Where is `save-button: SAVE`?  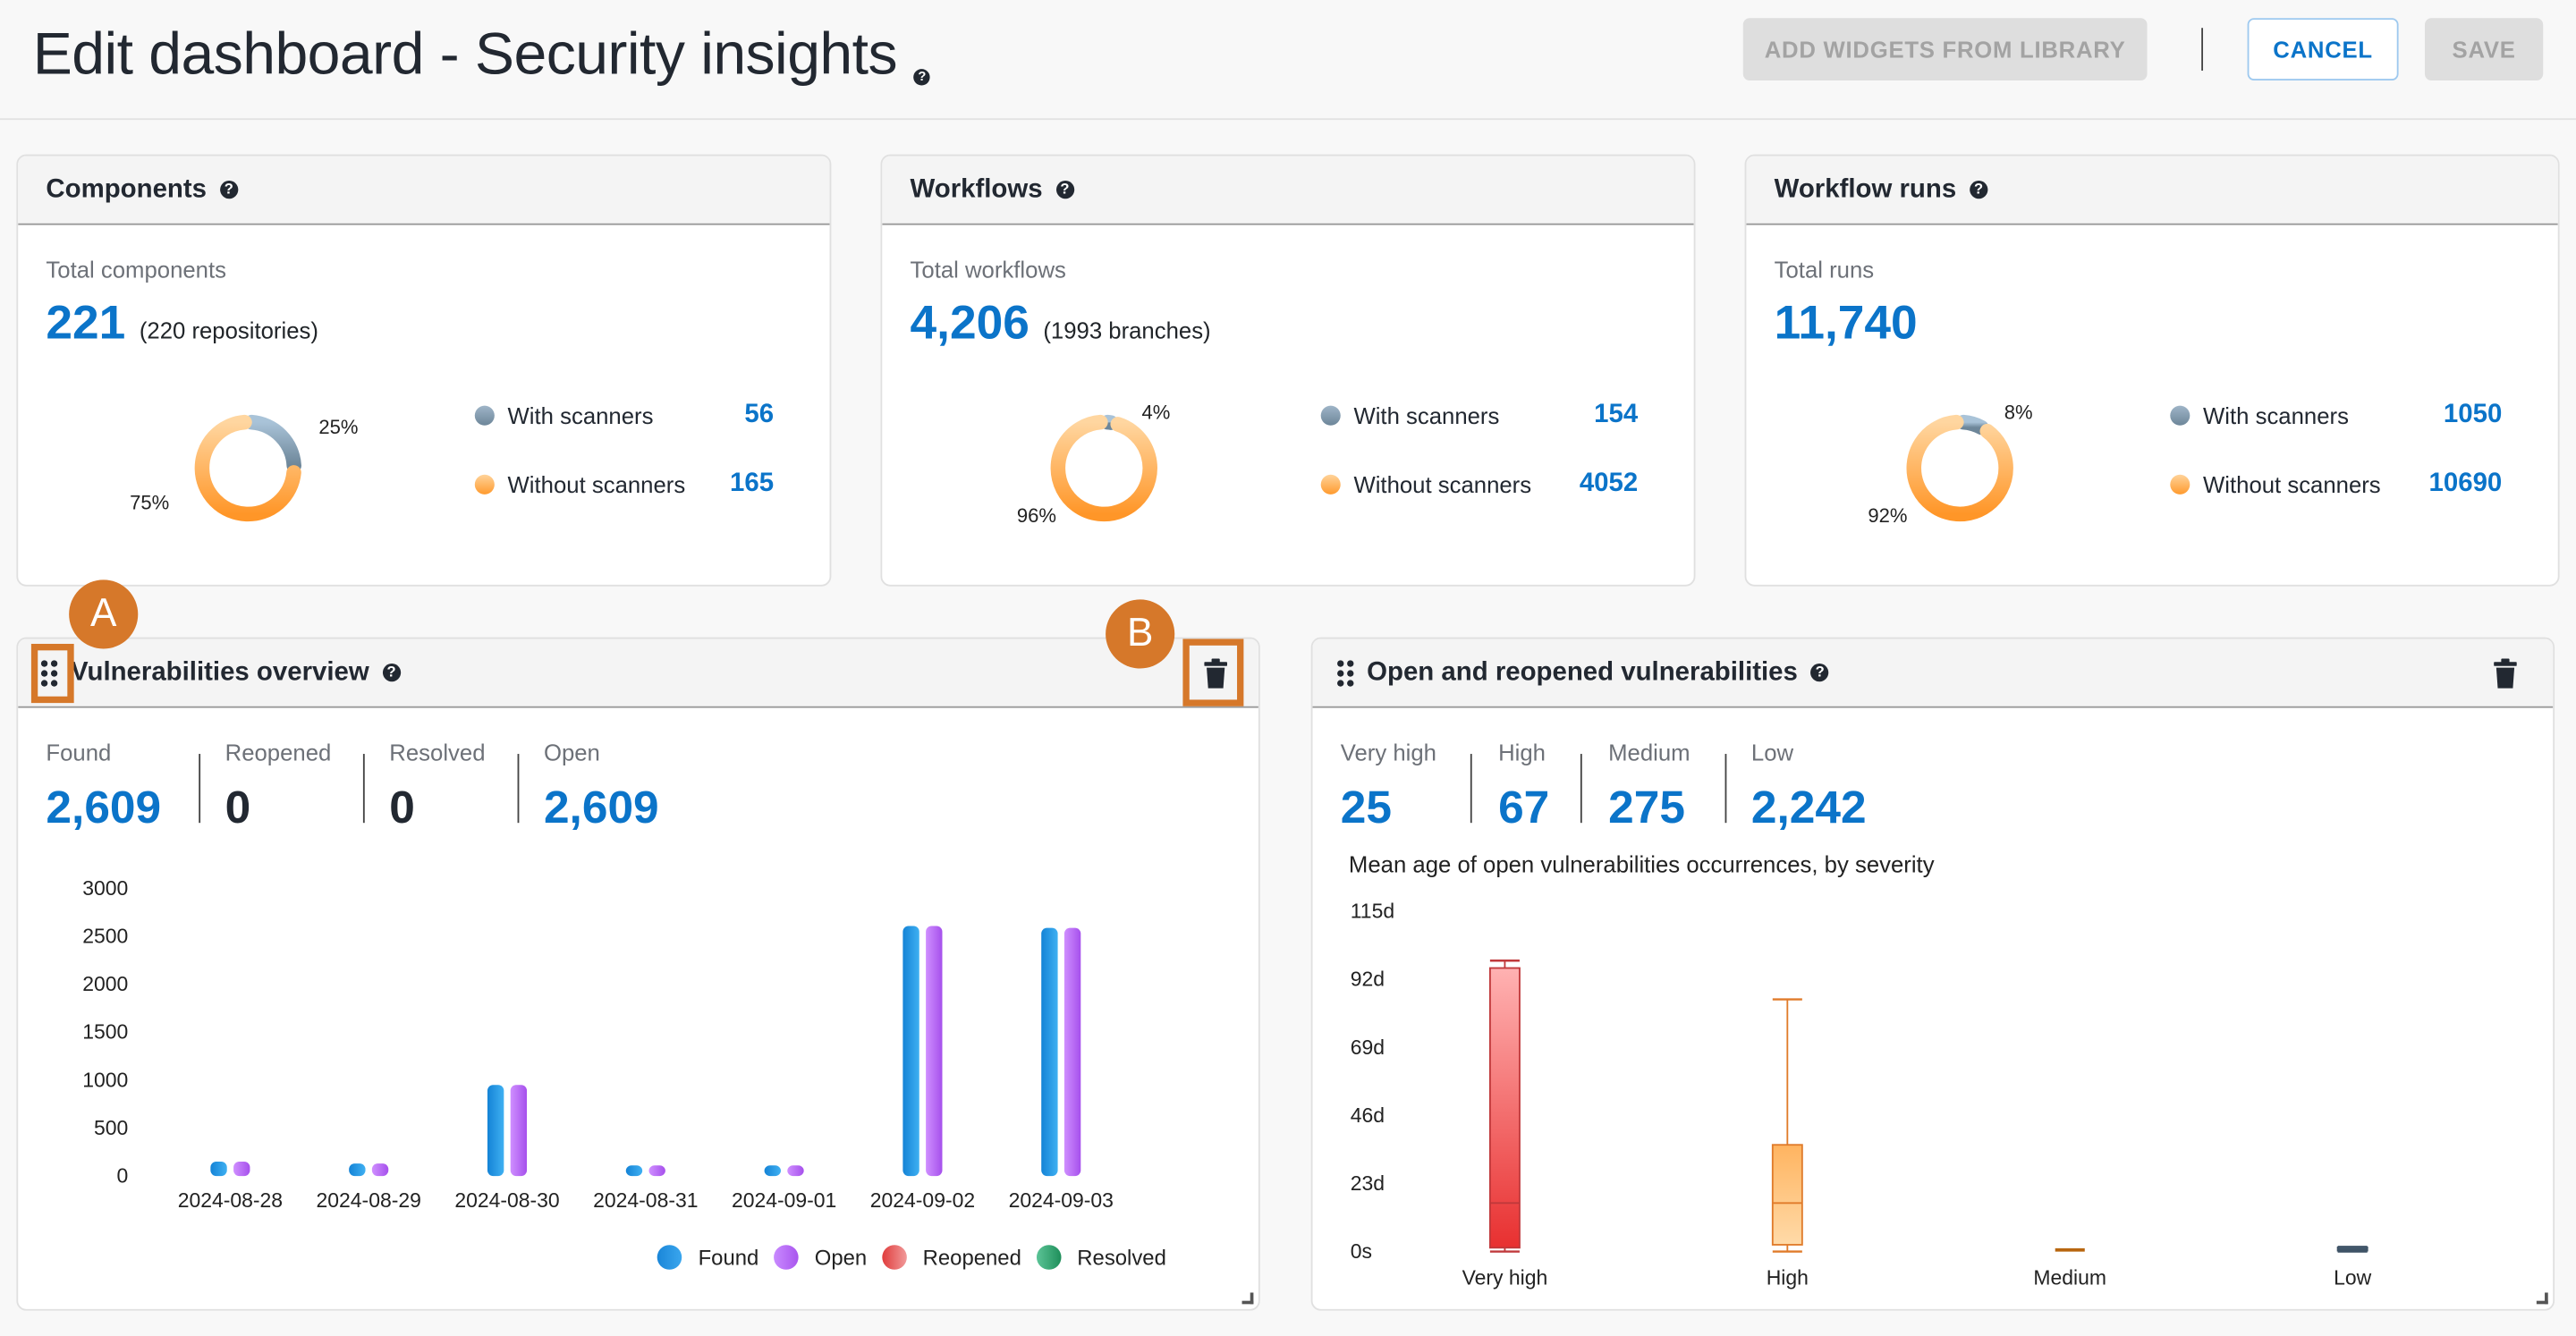
save-button: SAVE is located at coordinates (2484, 49).